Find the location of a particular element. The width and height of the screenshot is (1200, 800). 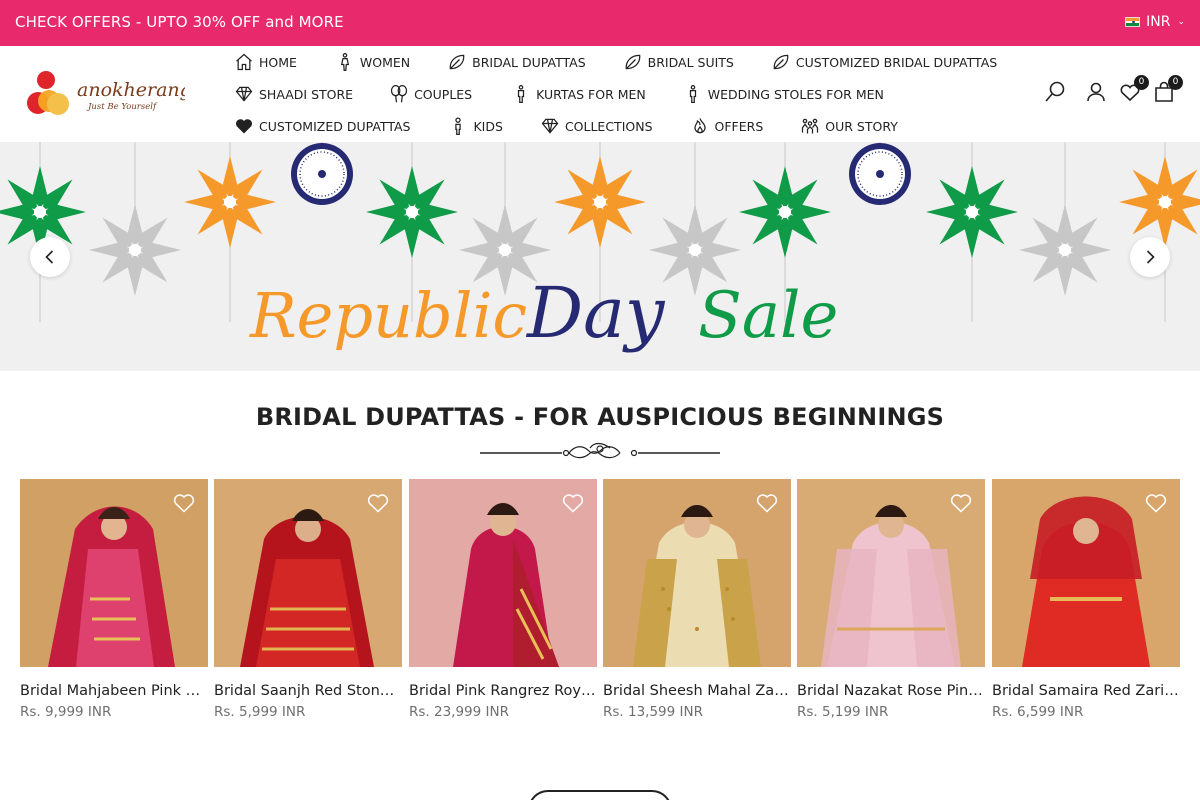

product-name: Bridal Pink Rangrez Royal Dupatta is located at coordinates (503, 691).